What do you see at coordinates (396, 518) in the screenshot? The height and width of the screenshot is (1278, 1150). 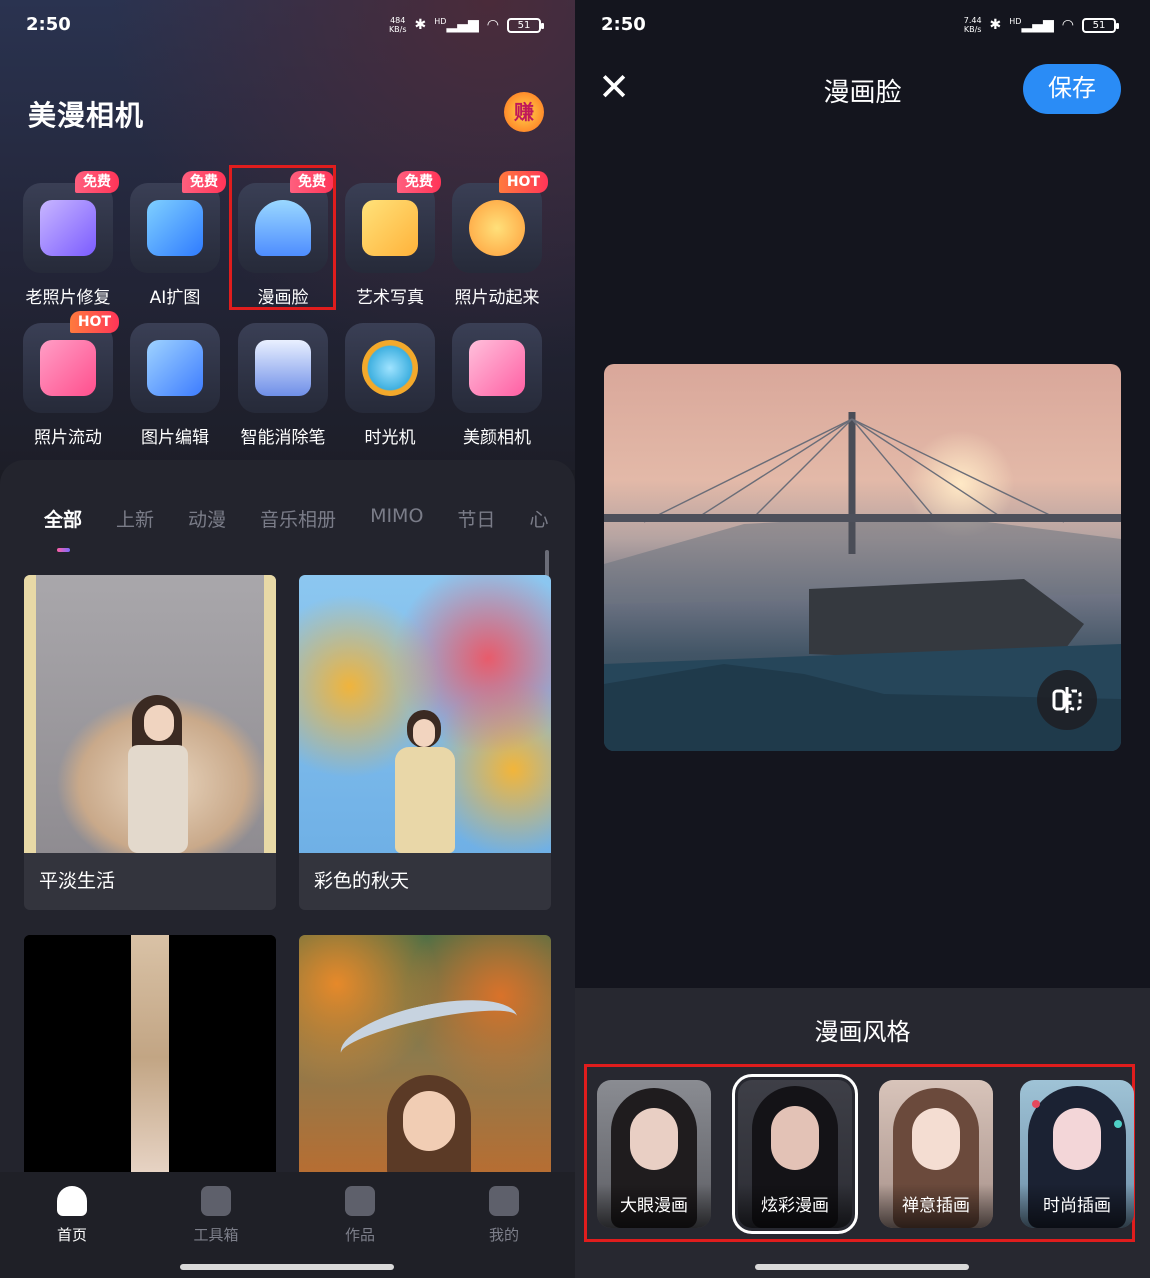 I see `tab-4: MIMO` at bounding box center [396, 518].